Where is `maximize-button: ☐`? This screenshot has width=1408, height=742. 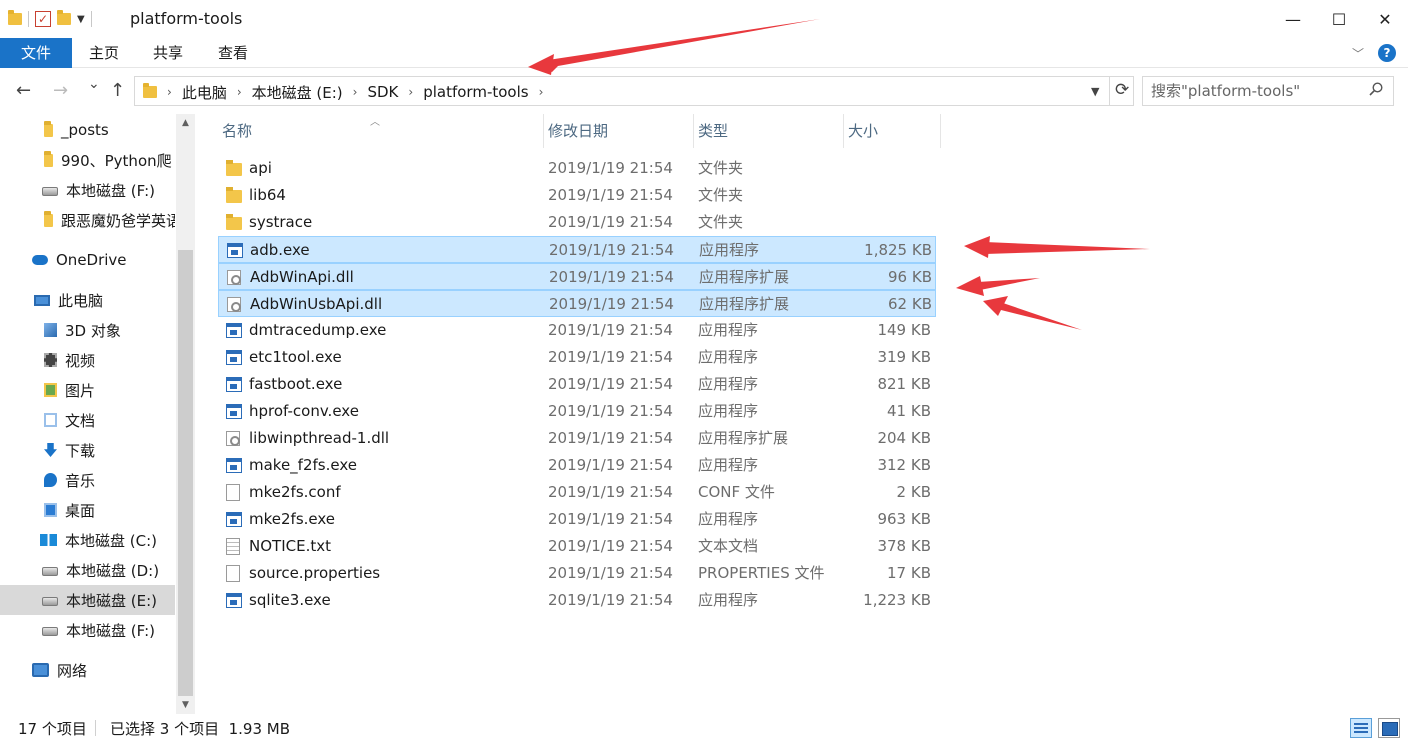 maximize-button: ☐ is located at coordinates (1339, 19).